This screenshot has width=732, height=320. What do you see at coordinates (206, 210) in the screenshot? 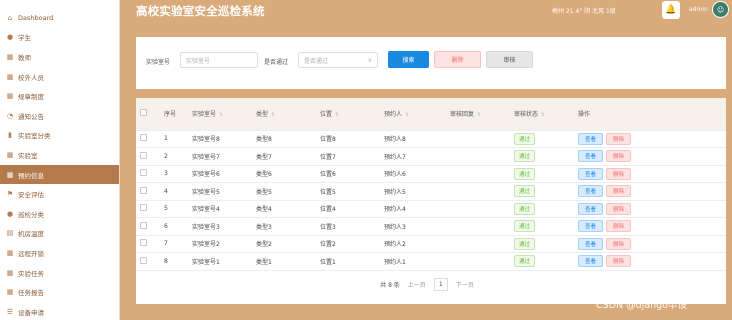
I see `row-lab-number: 实验室号4` at bounding box center [206, 210].